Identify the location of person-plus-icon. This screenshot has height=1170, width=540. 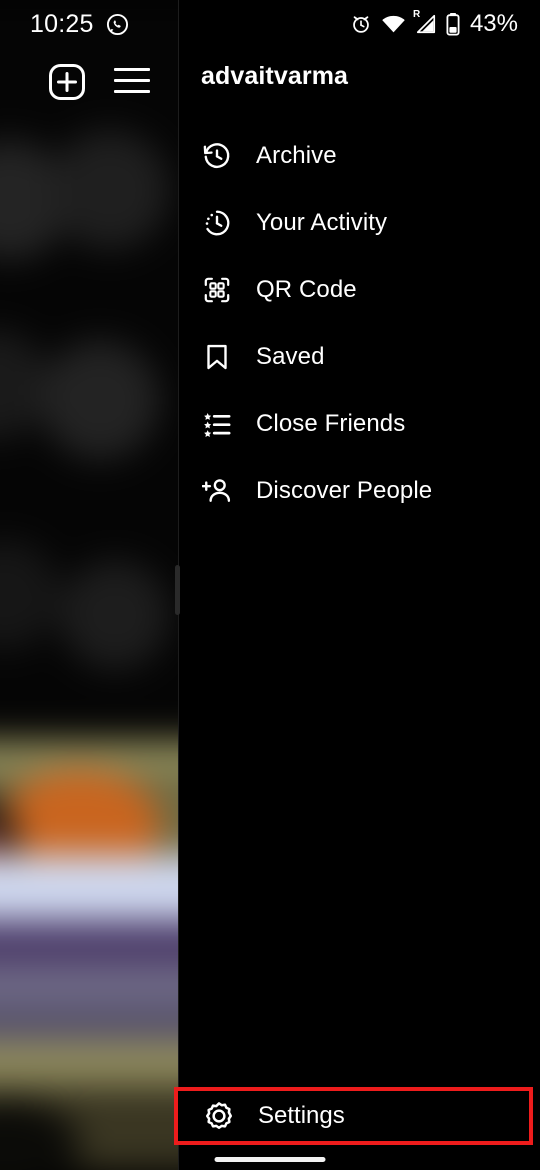
(217, 491).